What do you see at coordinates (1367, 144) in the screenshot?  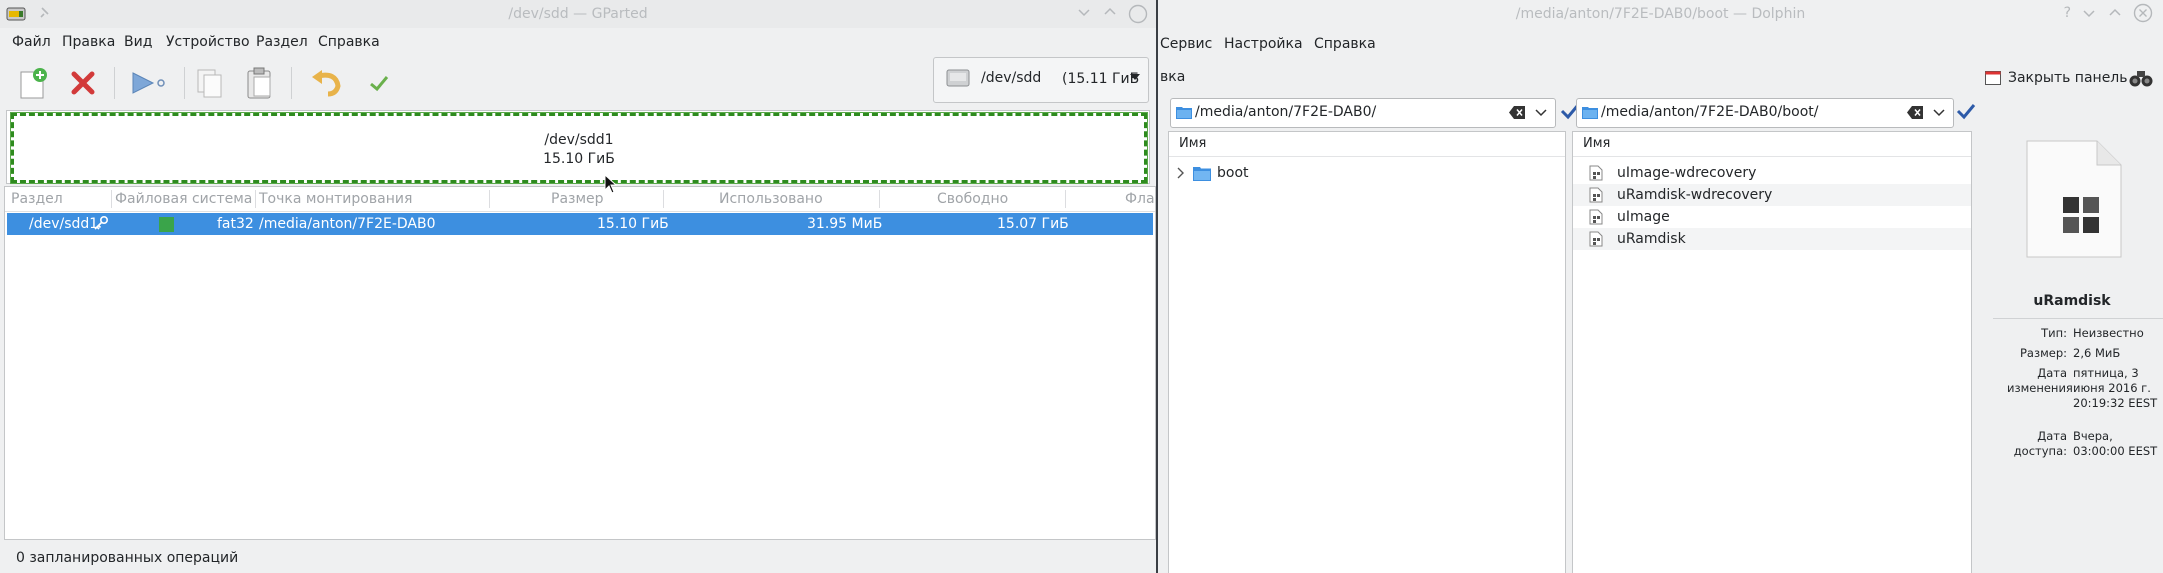 I see `left-pane-header: Имя` at bounding box center [1367, 144].